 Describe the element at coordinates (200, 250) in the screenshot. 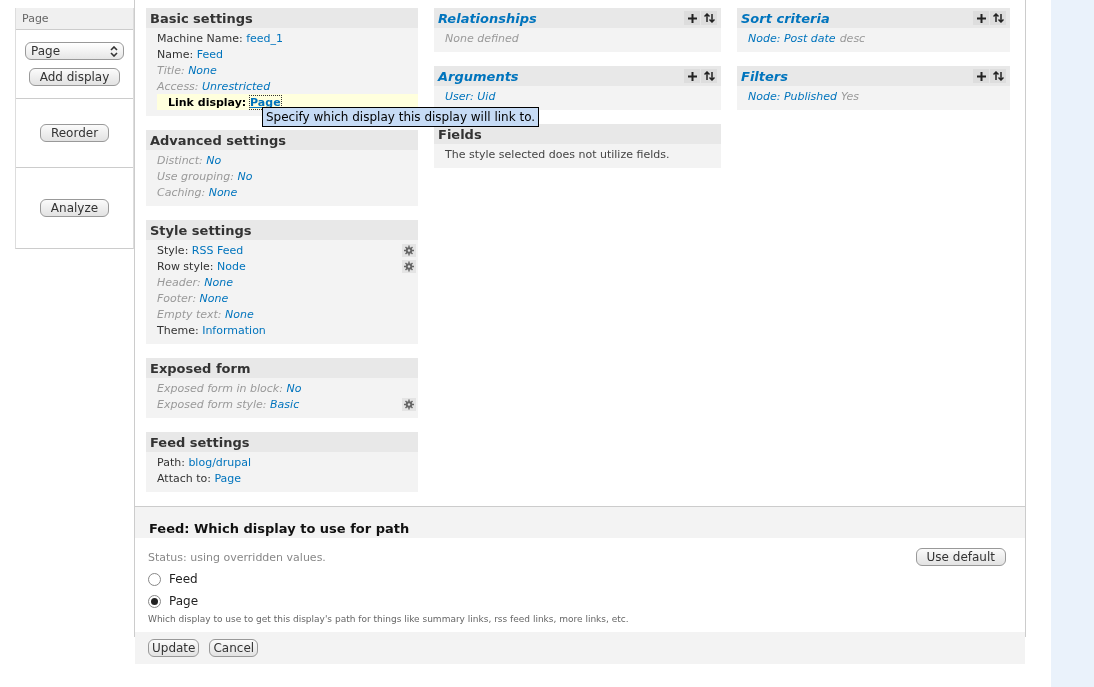

I see `setting-text: Style: RSS Feed` at that location.